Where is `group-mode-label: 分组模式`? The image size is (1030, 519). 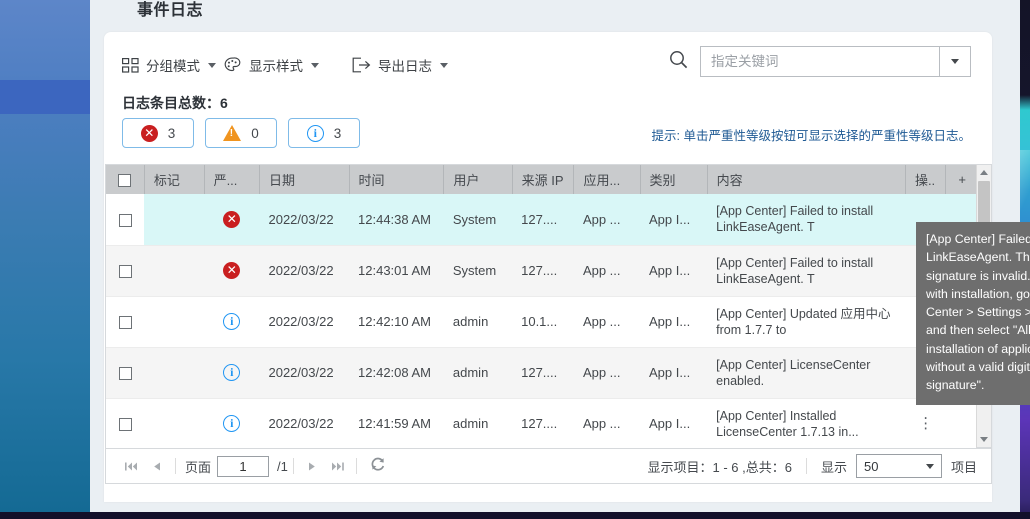 group-mode-label: 分组模式 is located at coordinates (173, 66).